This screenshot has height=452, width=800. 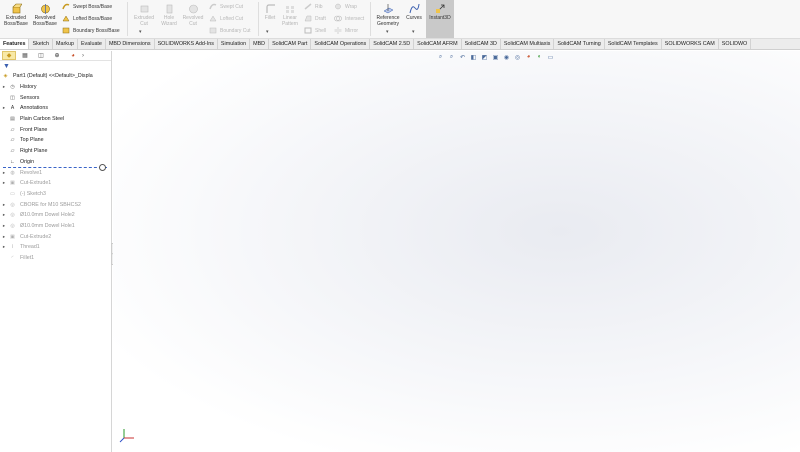 I want to click on lofted-cut-label: Lofted Cut, so click(x=232, y=18).